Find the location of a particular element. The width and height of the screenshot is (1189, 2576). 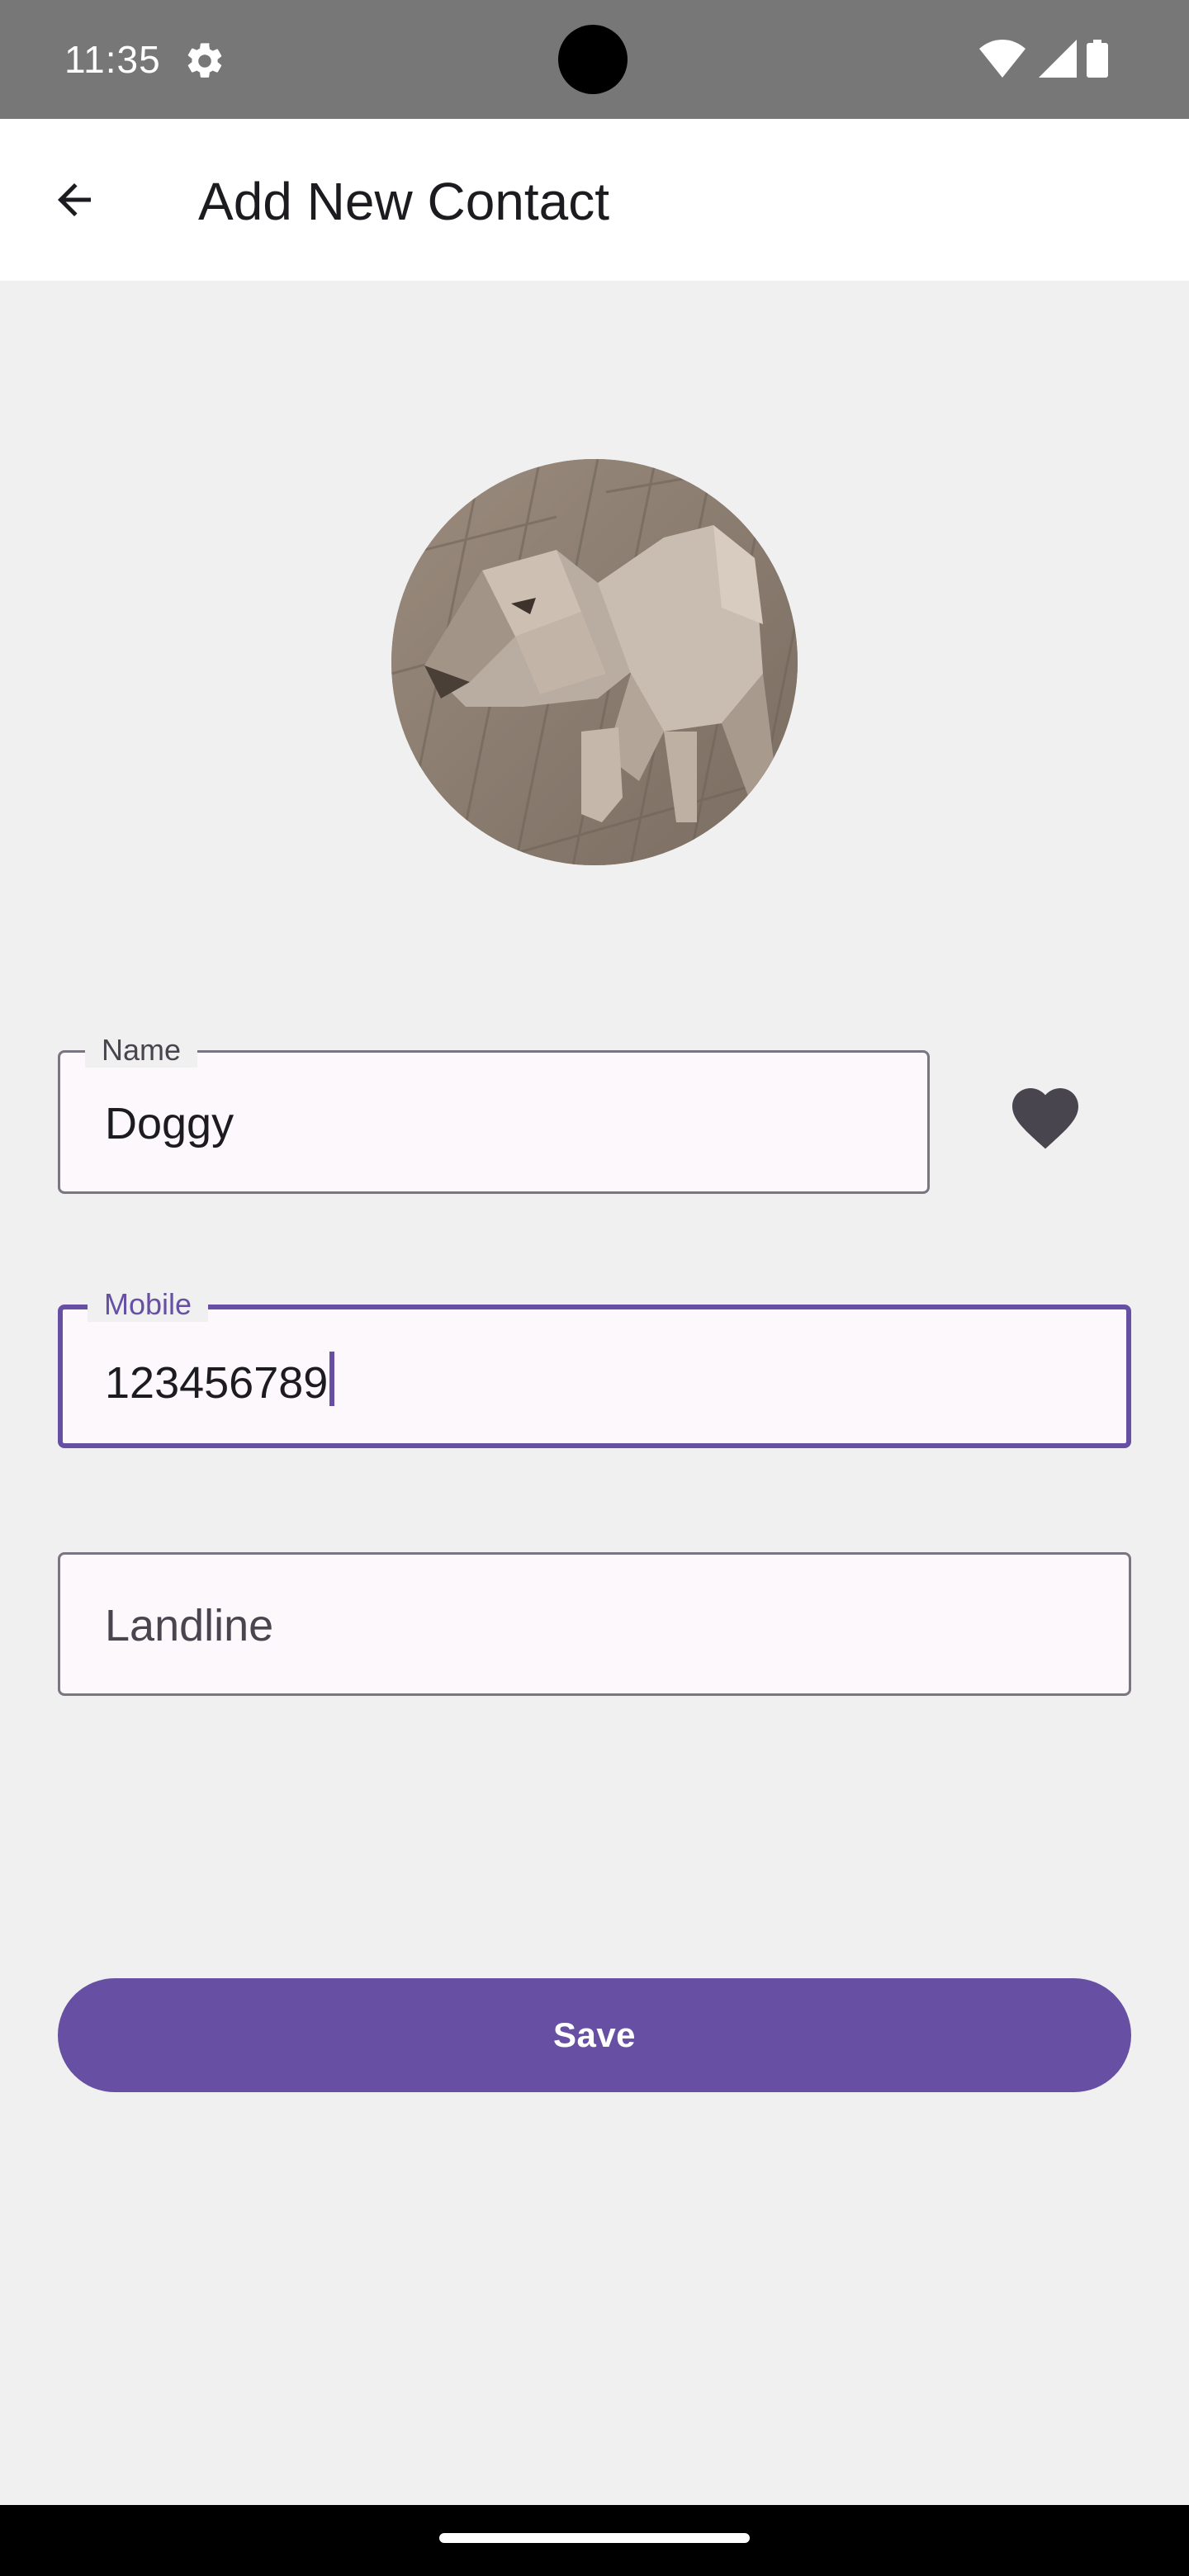

system-navigation-bar is located at coordinates (594, 2540).